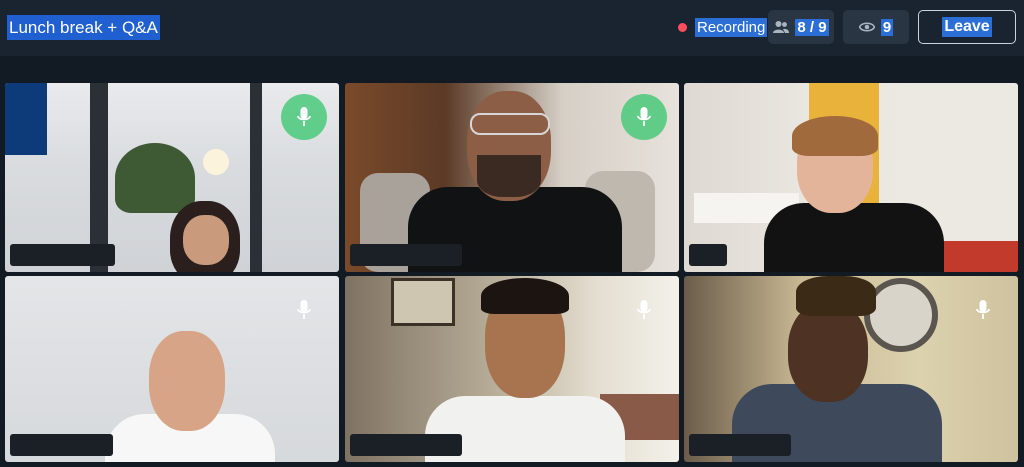  Describe the element at coordinates (256, 177) in the screenshot. I see `glass-partition` at that location.